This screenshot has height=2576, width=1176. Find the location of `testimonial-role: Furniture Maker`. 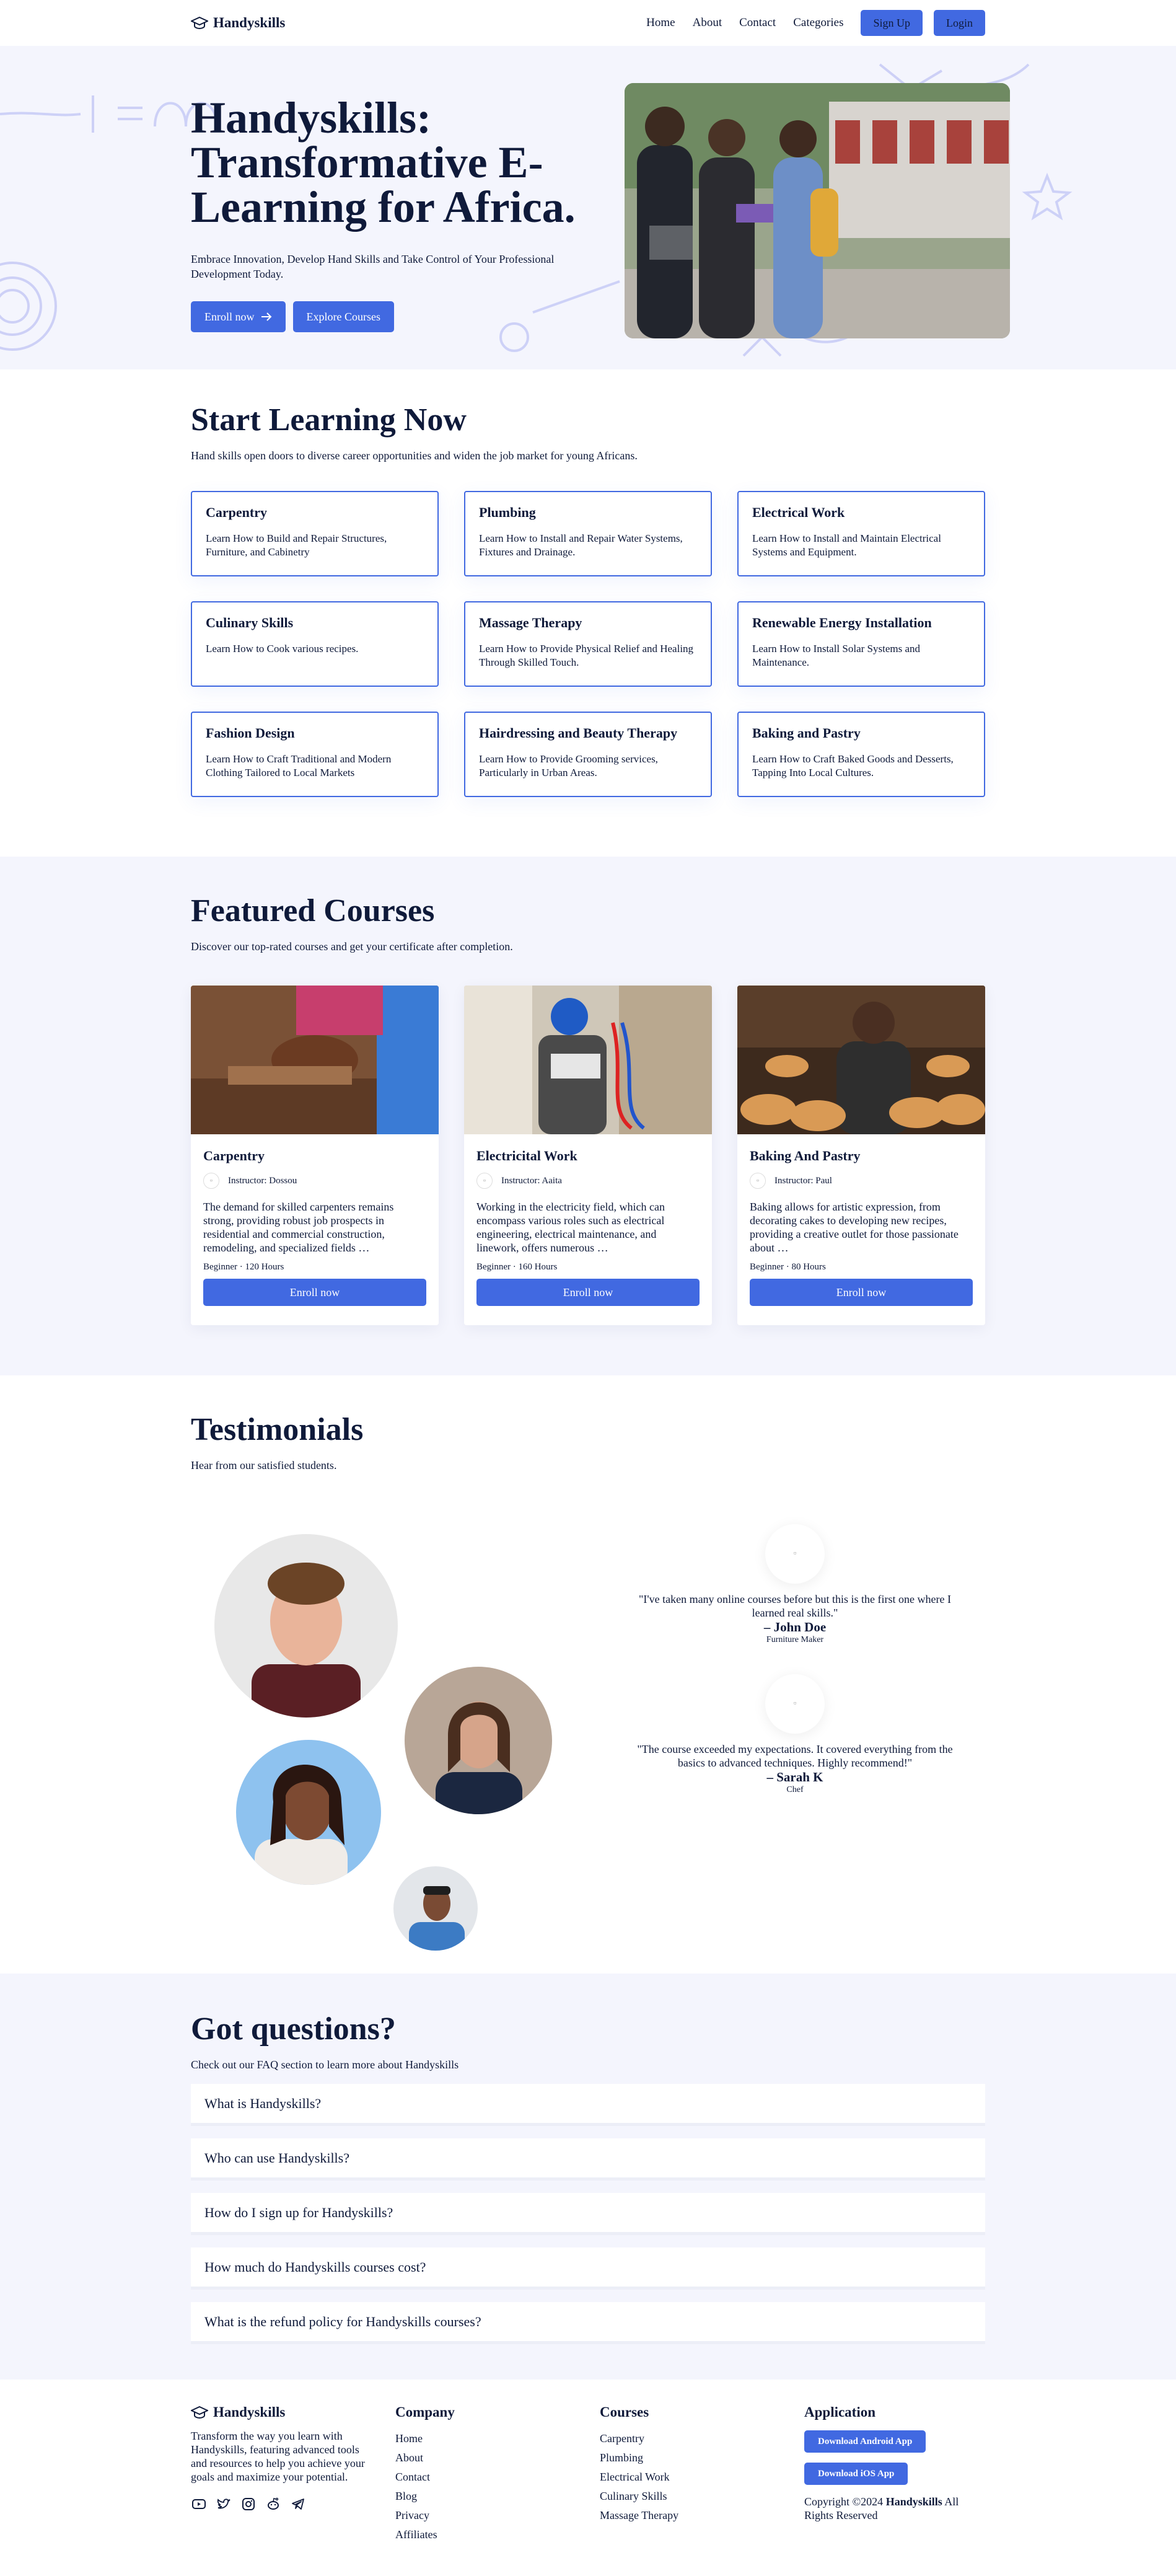

testimonial-role: Furniture Maker is located at coordinates (795, 1639).